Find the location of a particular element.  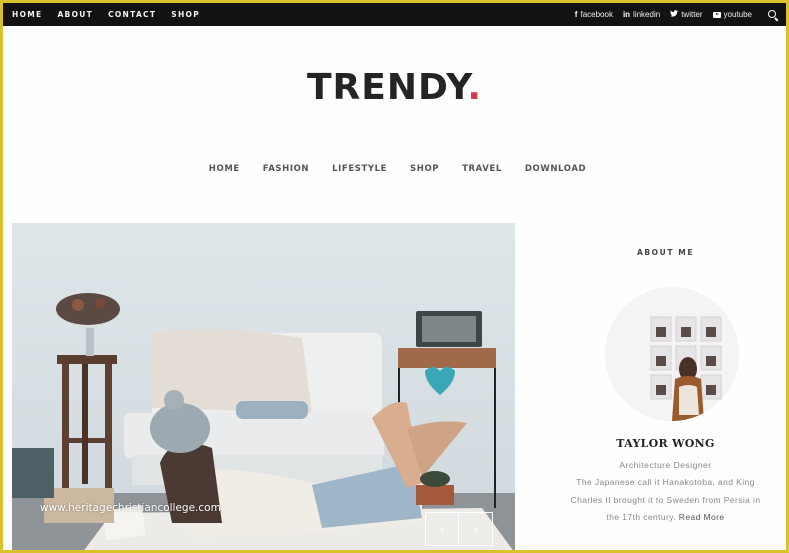

widget-title: ABOUT ME is located at coordinates (665, 252).